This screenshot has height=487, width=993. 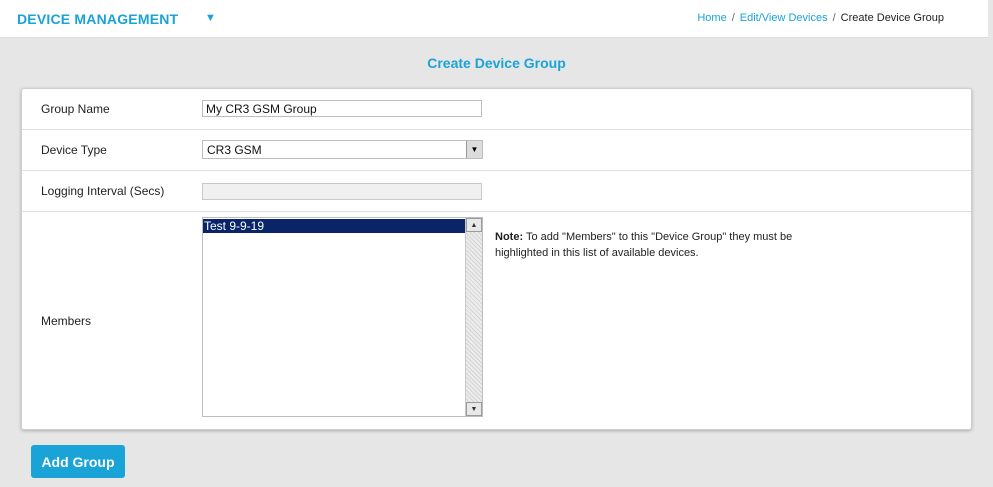 I want to click on device-type-label: Device Type, so click(x=74, y=150).